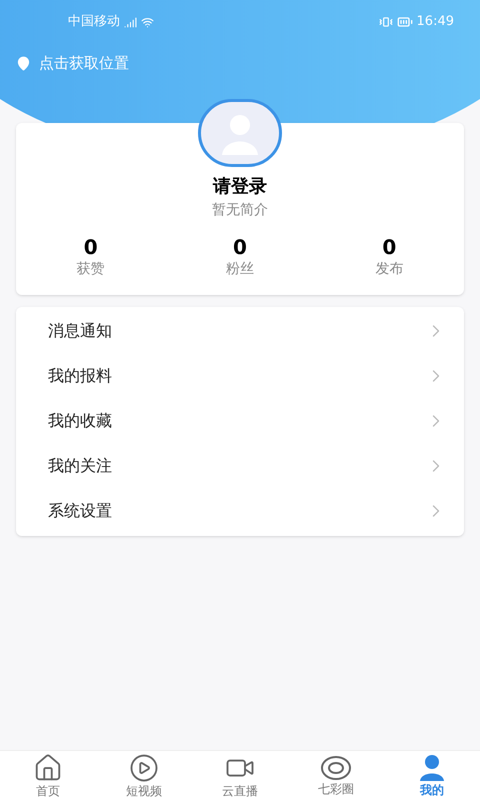 Image resolution: width=480 pixels, height=800 pixels. What do you see at coordinates (144, 767) in the screenshot?
I see `play-icon` at bounding box center [144, 767].